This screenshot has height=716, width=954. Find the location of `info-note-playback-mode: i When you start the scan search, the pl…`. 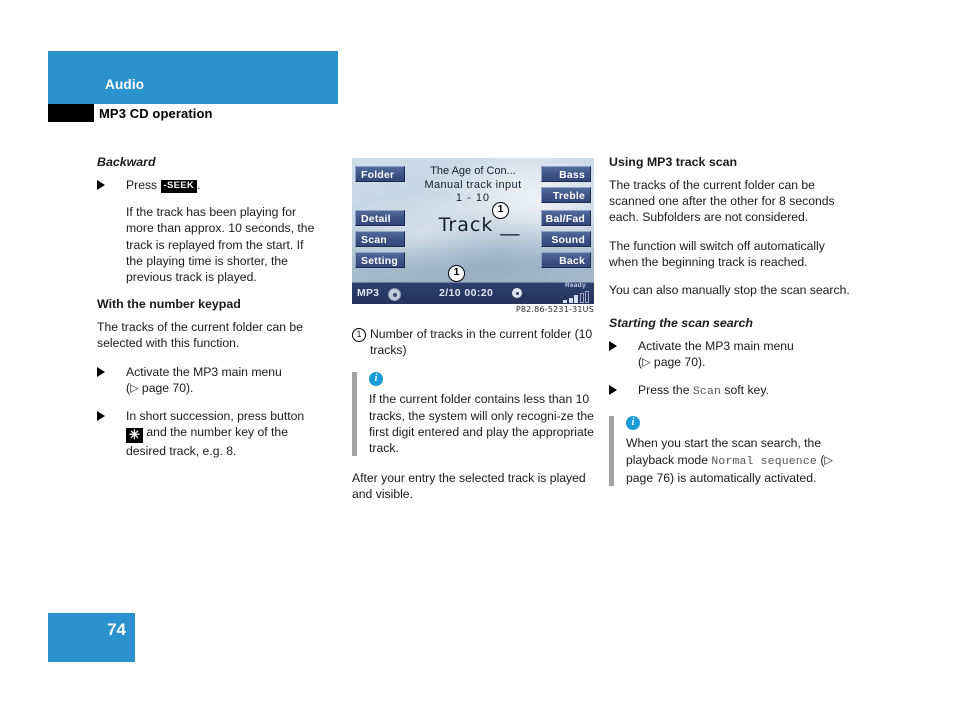

info-note-playback-mode: i When you start the scan search, the pl… is located at coordinates (733, 451).